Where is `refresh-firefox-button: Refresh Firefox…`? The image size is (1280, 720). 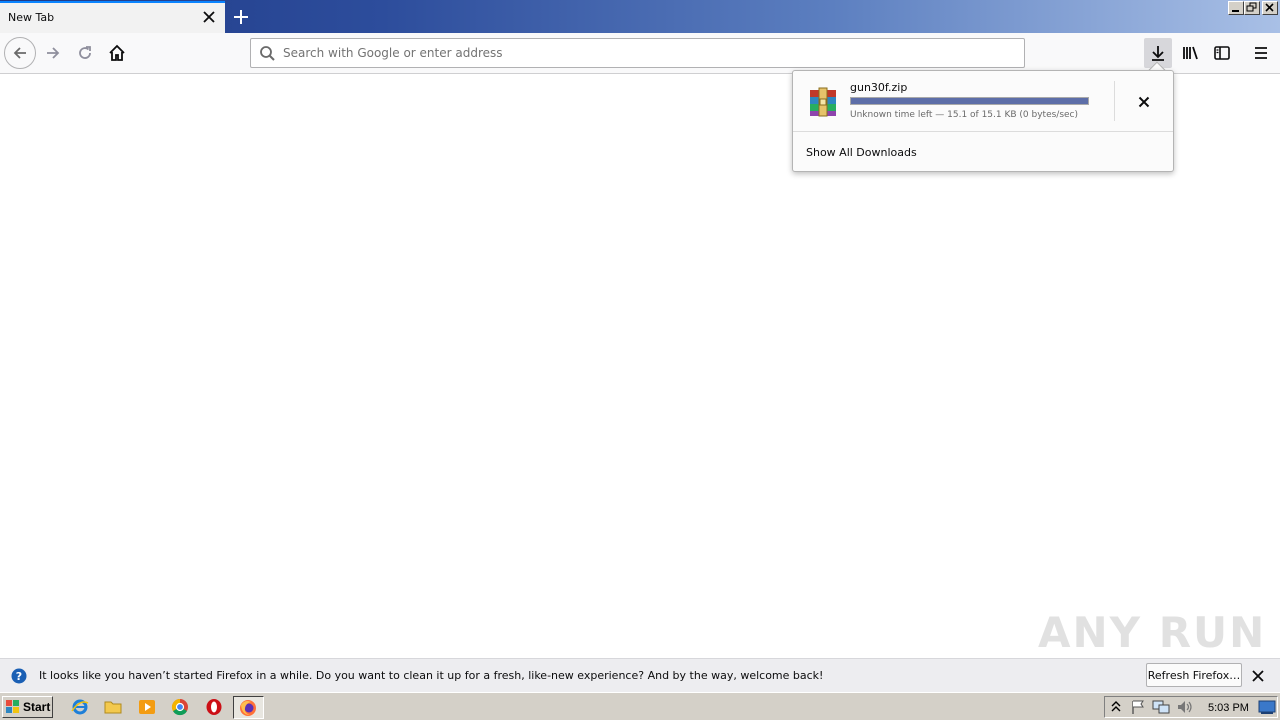 refresh-firefox-button: Refresh Firefox… is located at coordinates (1194, 675).